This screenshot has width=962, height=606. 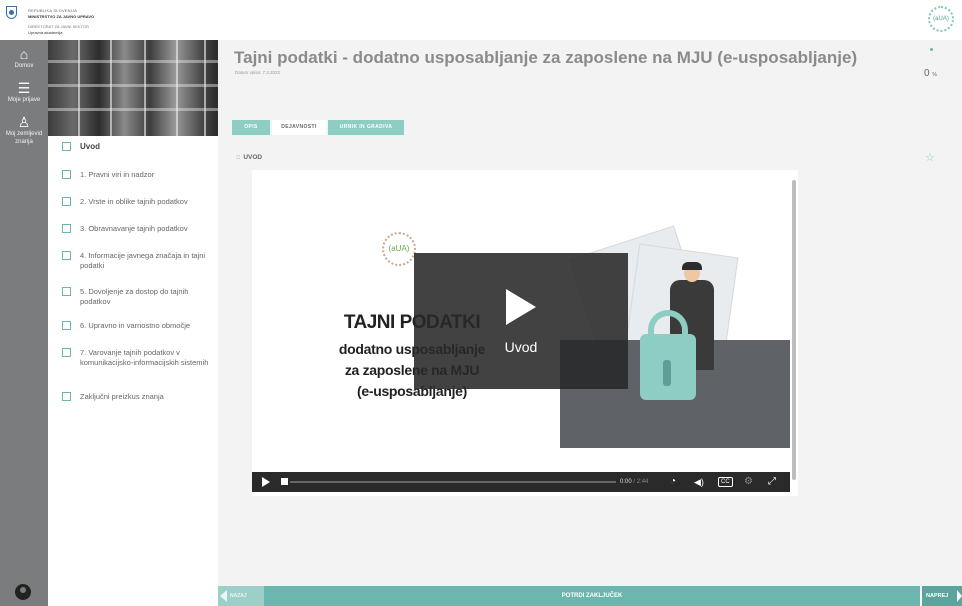 What do you see at coordinates (748, 482) in the screenshot?
I see `settings-gear-icon: ⚙` at bounding box center [748, 482].